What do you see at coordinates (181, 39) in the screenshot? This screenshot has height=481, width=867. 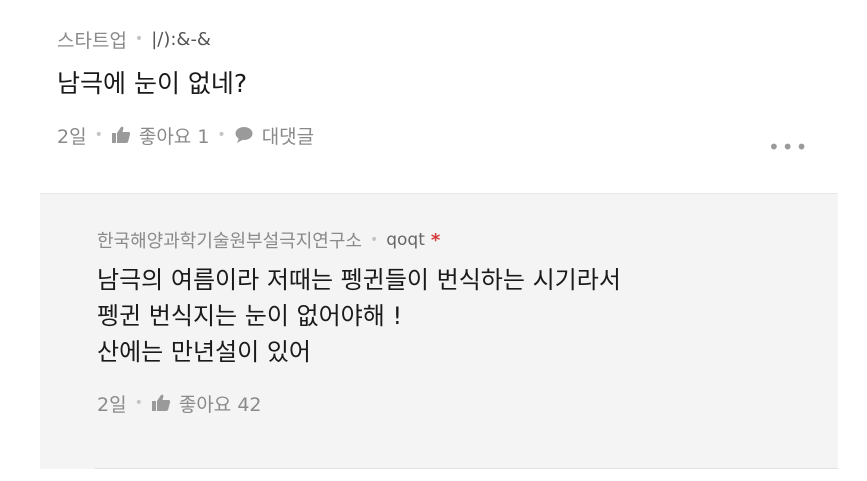 I see `comment-author-nickname: |/):&-&` at bounding box center [181, 39].